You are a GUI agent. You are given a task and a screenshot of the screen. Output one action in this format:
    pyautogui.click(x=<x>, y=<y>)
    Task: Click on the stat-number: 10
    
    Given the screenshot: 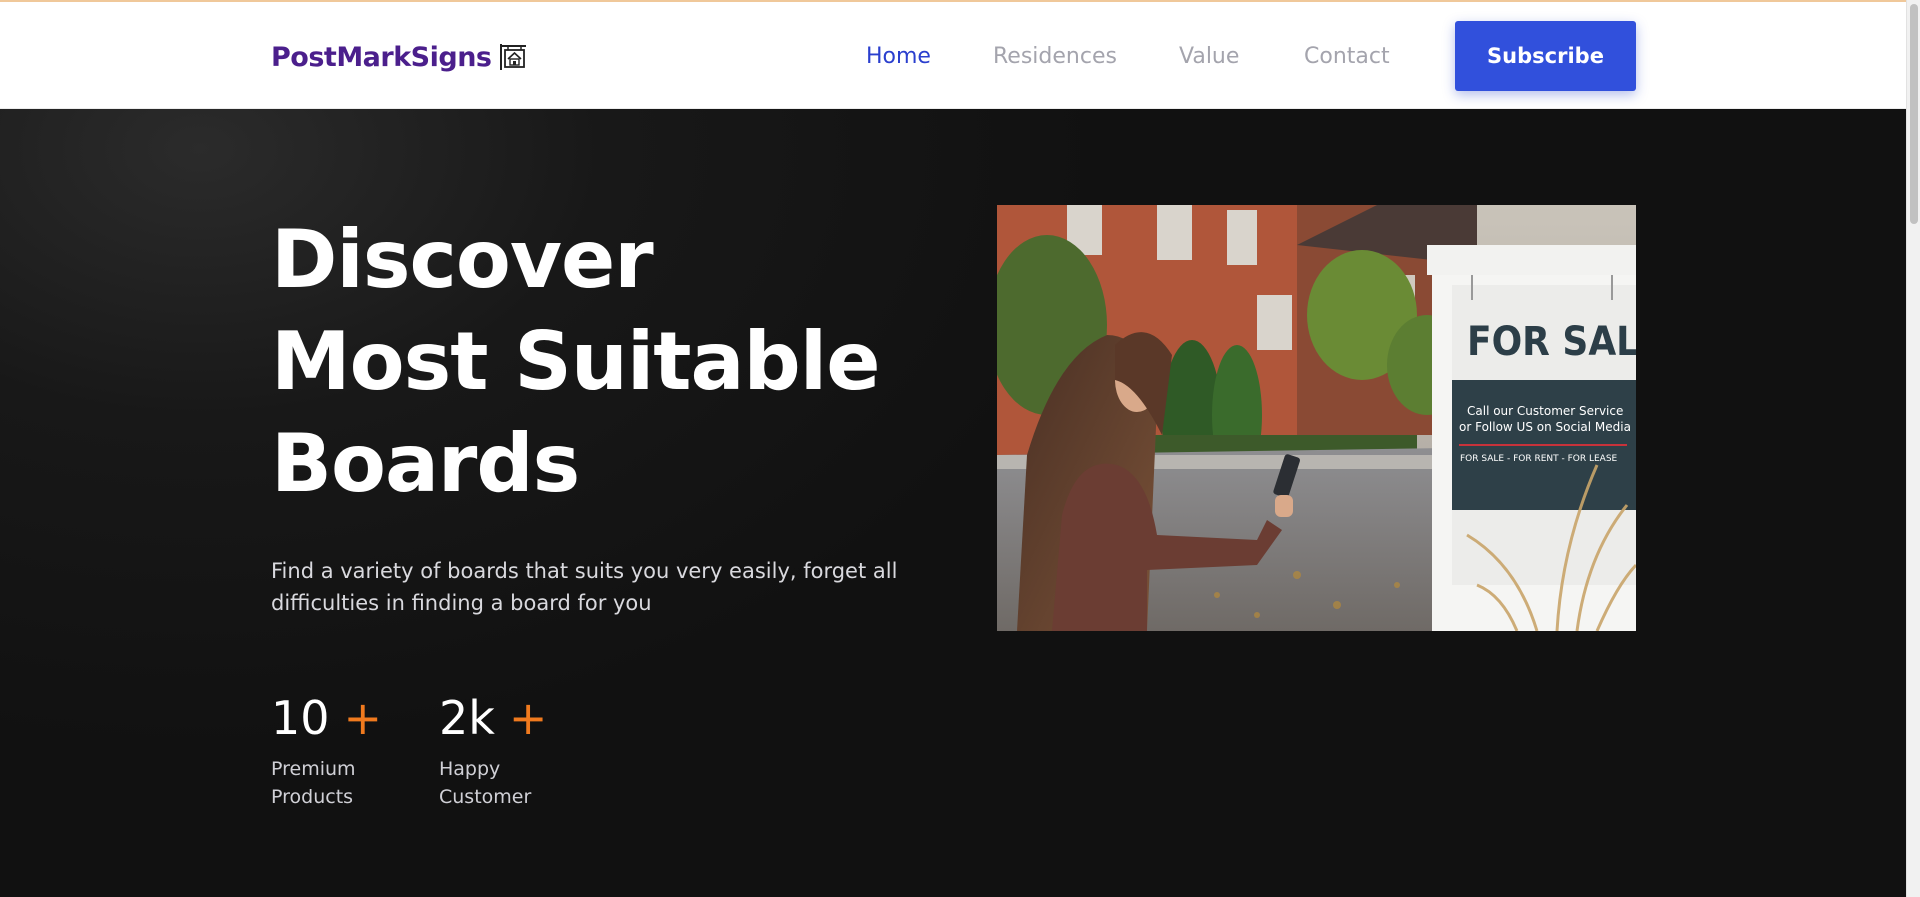 What is the action you would take?
    pyautogui.click(x=300, y=718)
    